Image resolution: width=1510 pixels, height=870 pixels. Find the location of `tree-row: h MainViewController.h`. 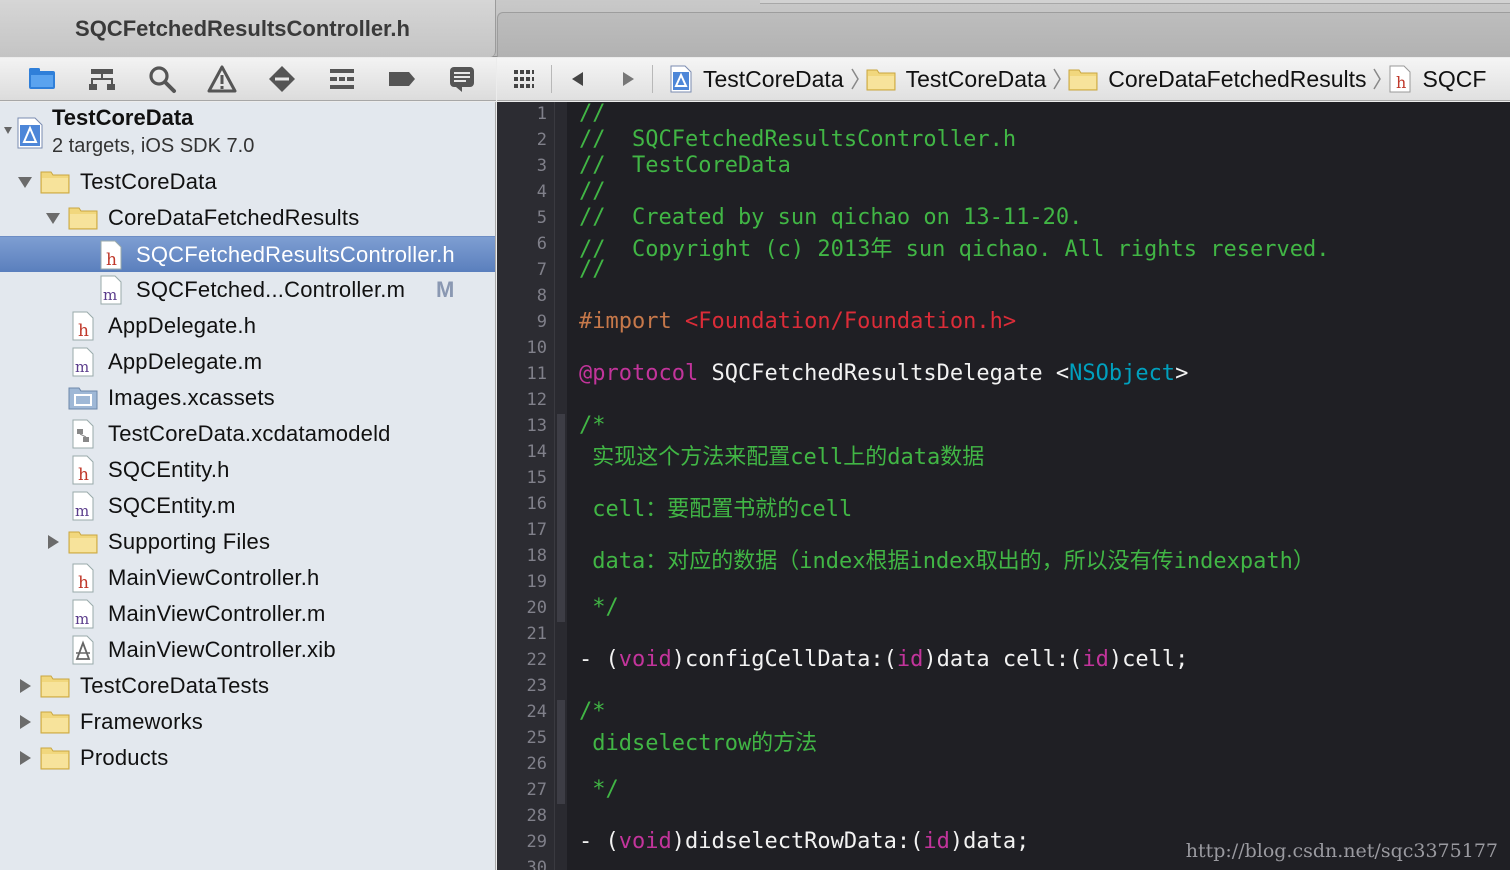

tree-row: h MainViewController.h is located at coordinates (247, 578).